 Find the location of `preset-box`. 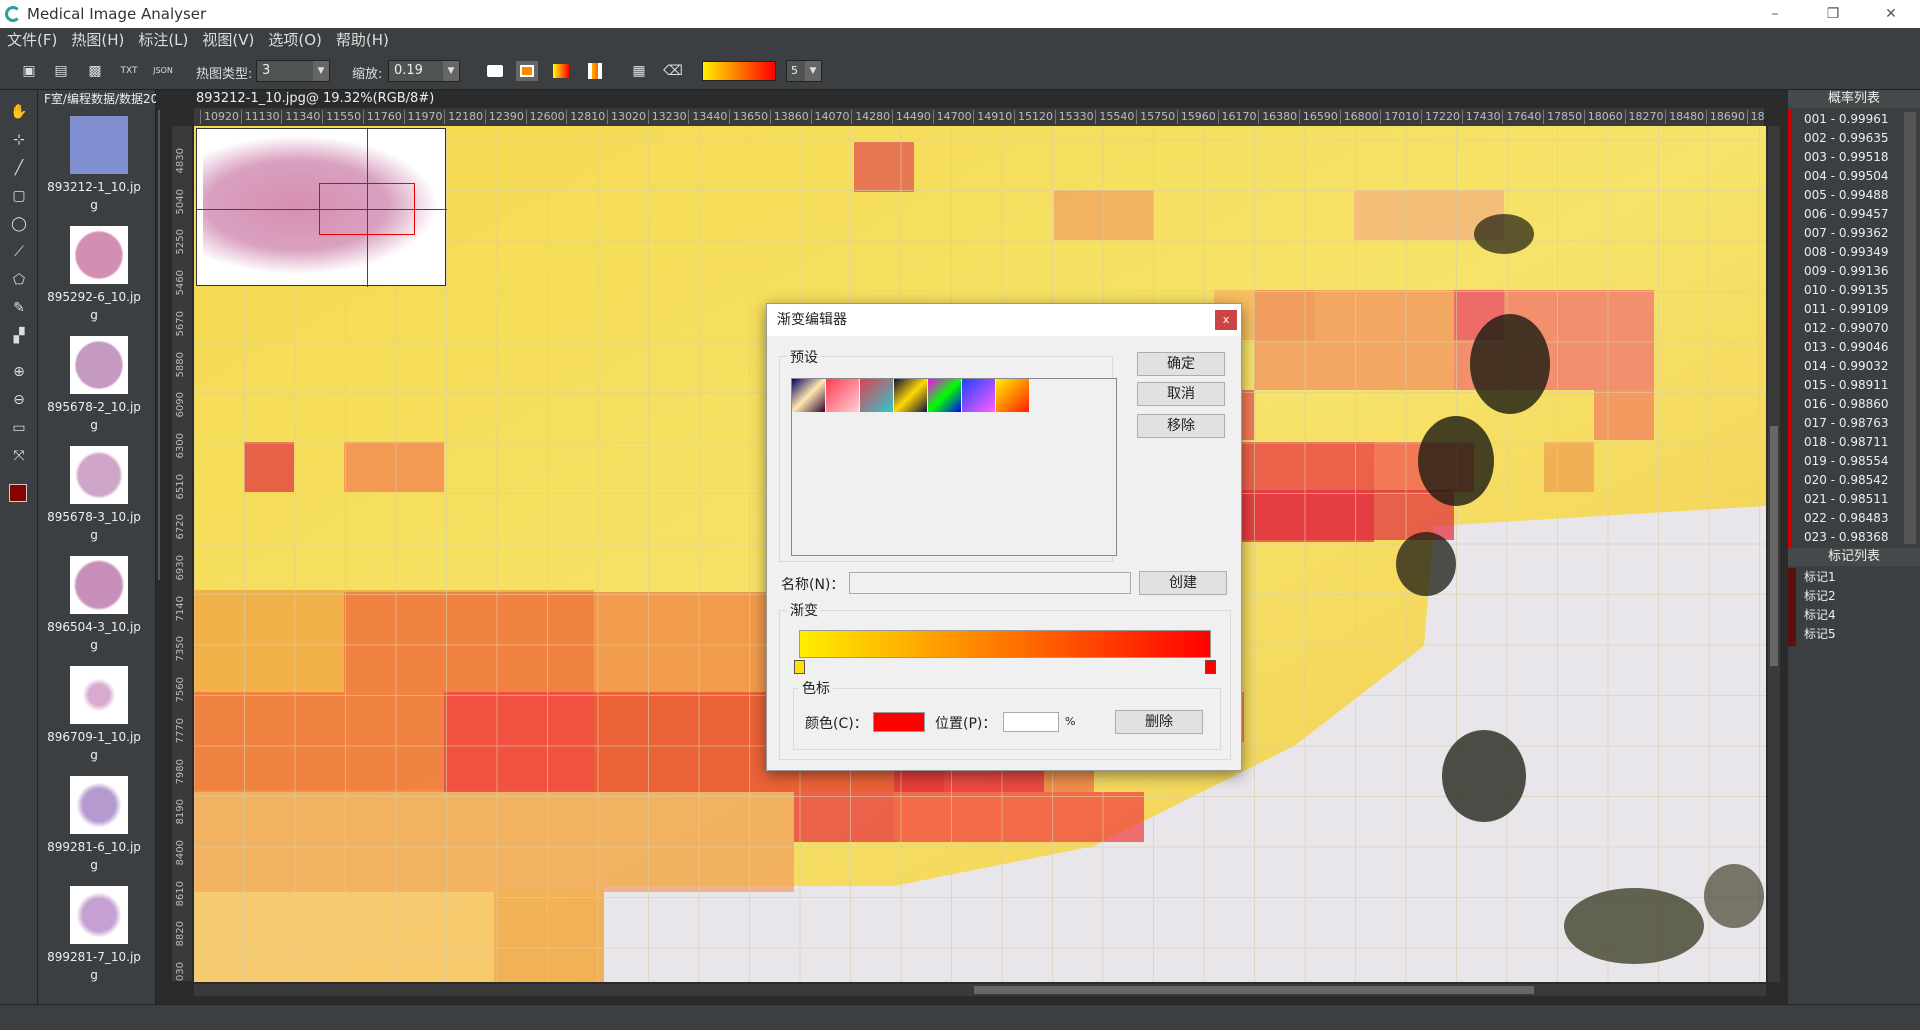

preset-box is located at coordinates (954, 467).